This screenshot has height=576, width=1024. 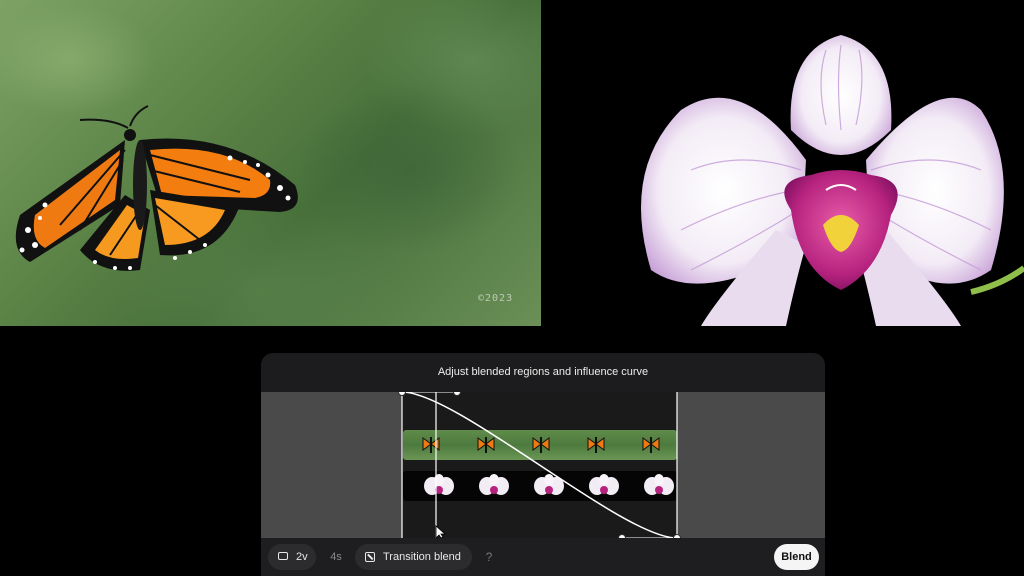 What do you see at coordinates (283, 556) in the screenshot?
I see `speed-box-icon` at bounding box center [283, 556].